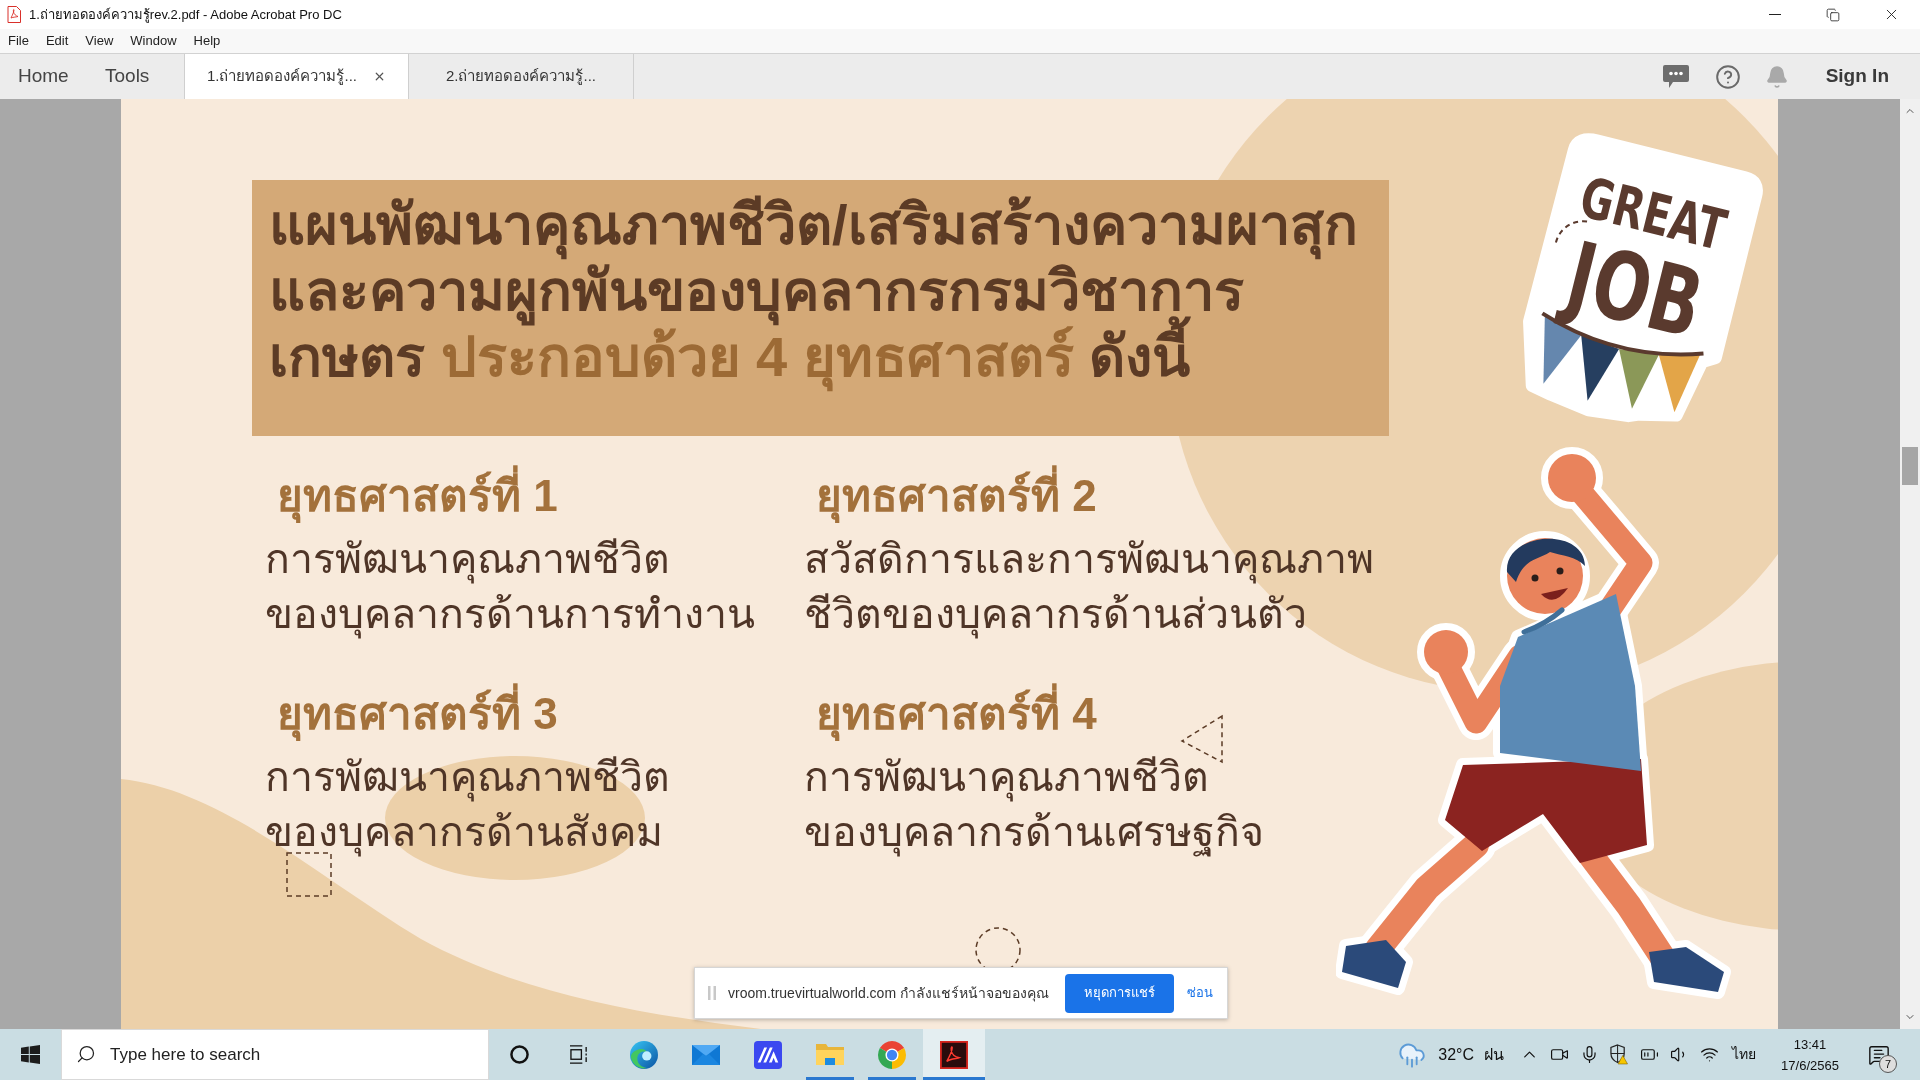 The height and width of the screenshot is (1080, 1920). I want to click on nav-tab: Tools, so click(136, 76).